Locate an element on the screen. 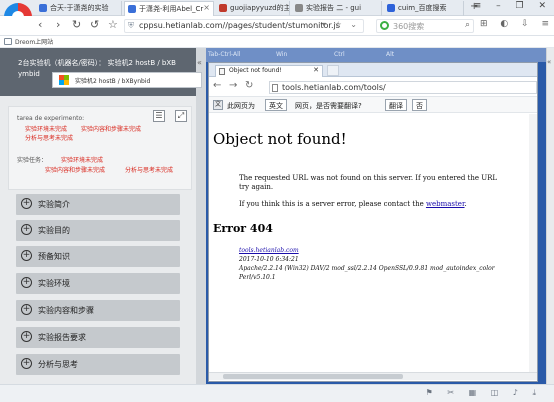 The height and width of the screenshot is (402, 554). windows-logo-icon is located at coordinates (64, 80).